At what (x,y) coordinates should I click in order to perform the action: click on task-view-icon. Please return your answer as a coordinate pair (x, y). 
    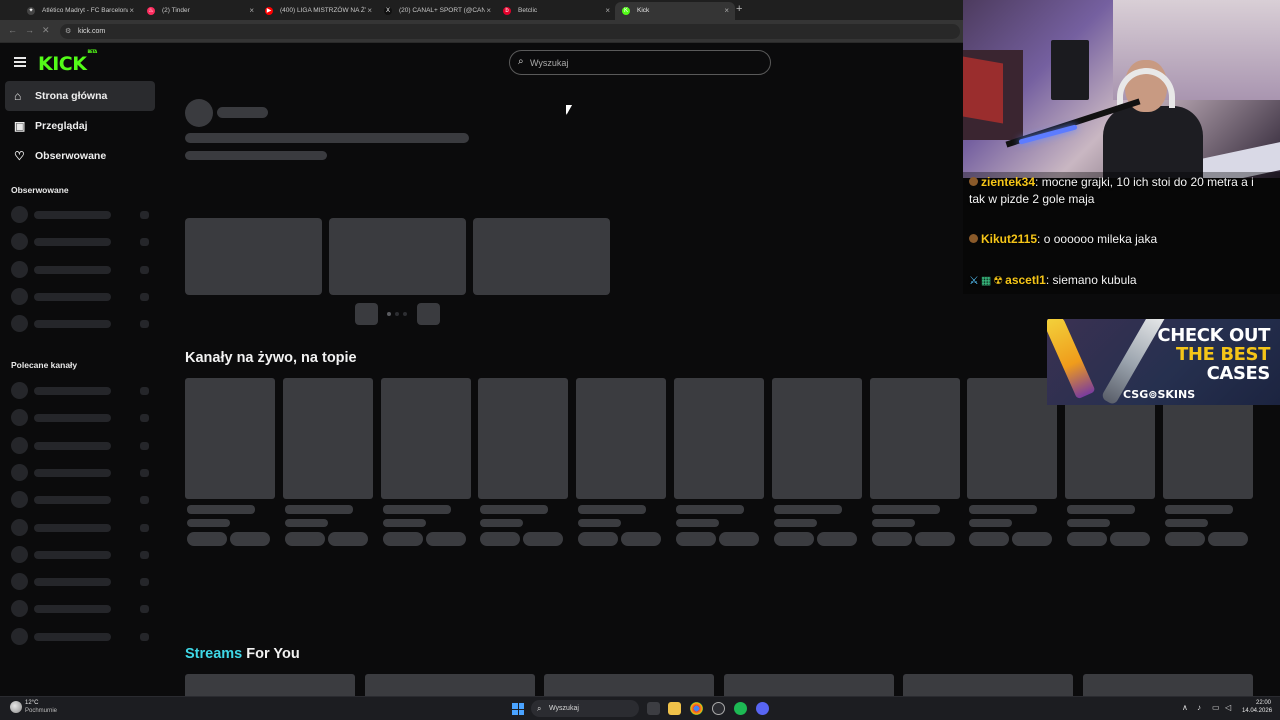
    Looking at the image, I should click on (653, 708).